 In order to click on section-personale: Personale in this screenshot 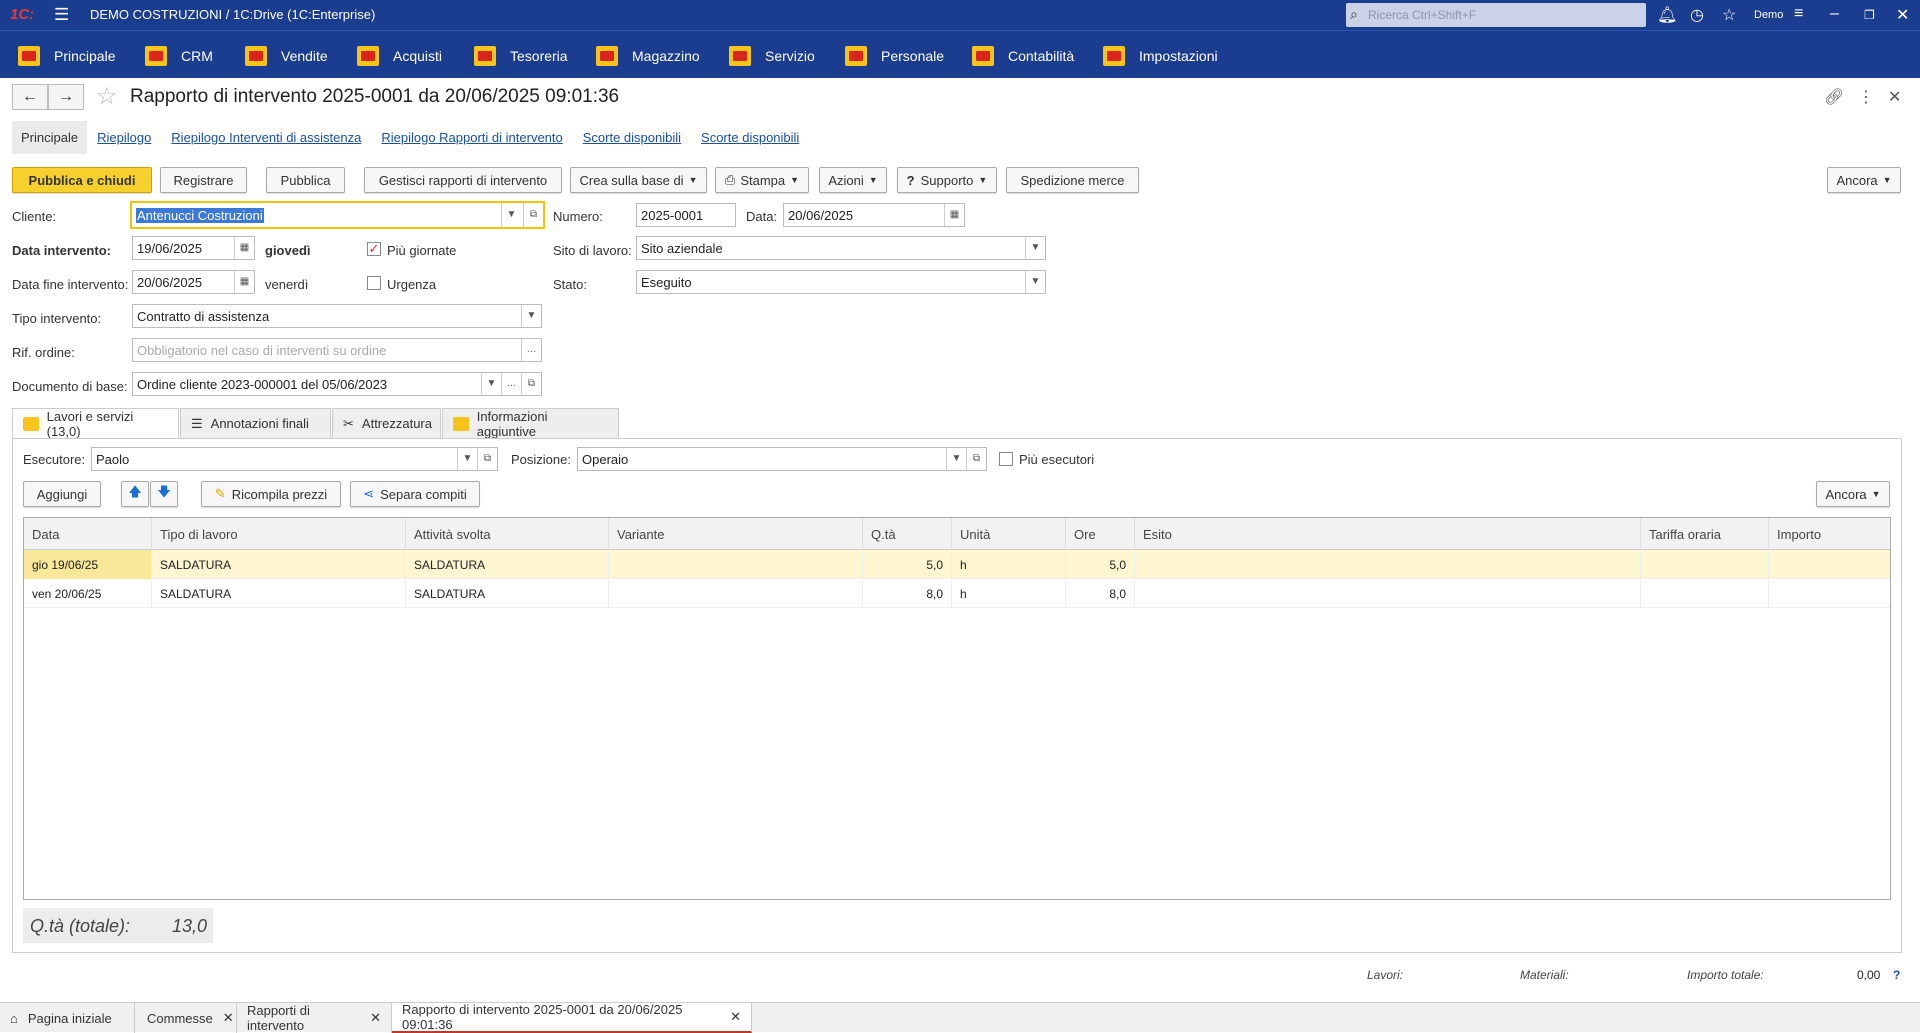, I will do `click(894, 56)`.